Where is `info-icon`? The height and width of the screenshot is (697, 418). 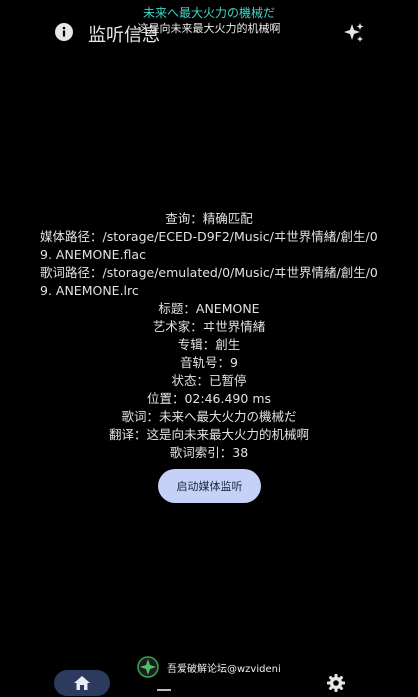
info-icon is located at coordinates (64, 32).